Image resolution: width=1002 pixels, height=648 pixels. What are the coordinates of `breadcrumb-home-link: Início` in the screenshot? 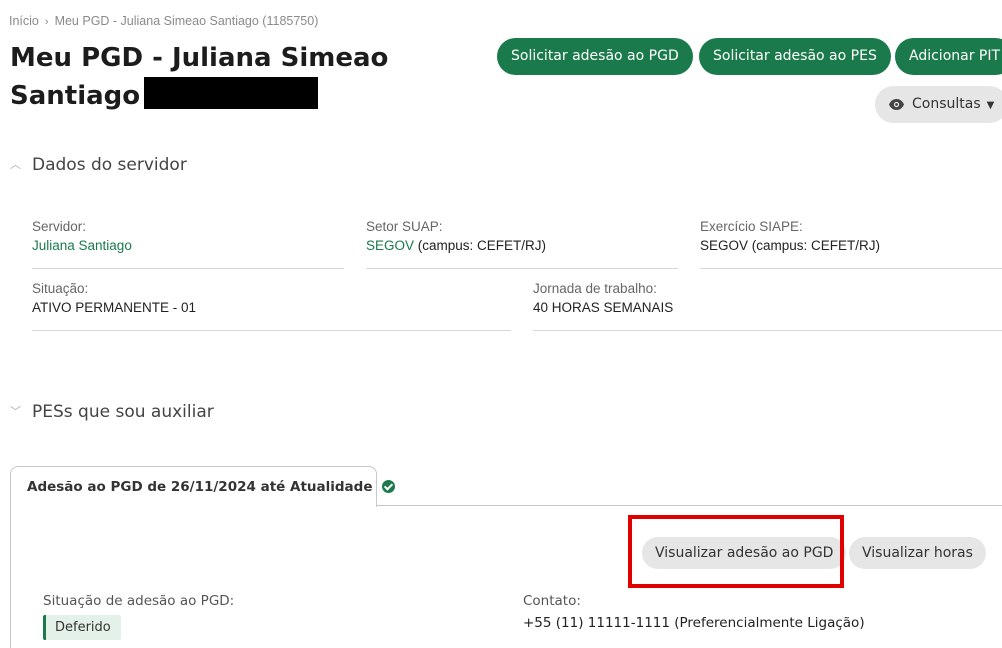 It's located at (24, 21).